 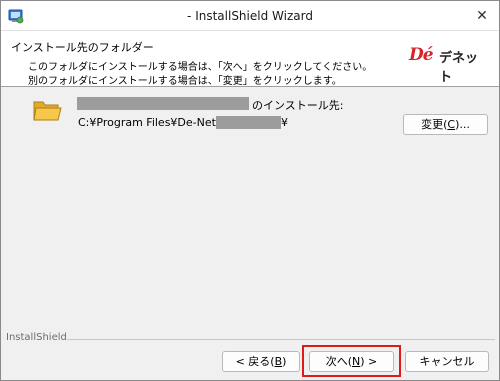 I want to click on logo-text: デネット, so click(x=459, y=68).